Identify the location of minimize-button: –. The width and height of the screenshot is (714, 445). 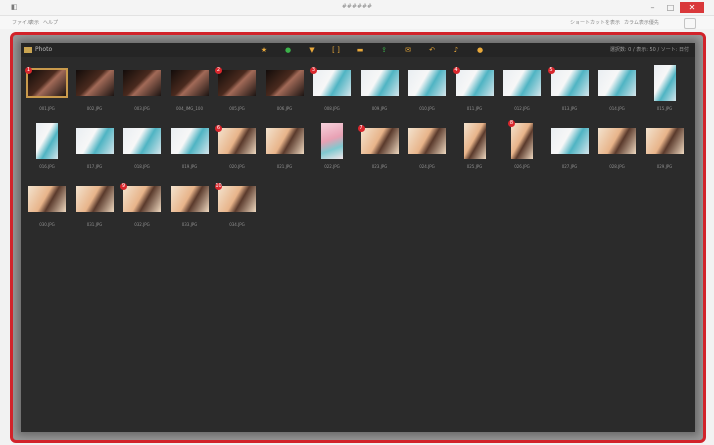
(652, 7).